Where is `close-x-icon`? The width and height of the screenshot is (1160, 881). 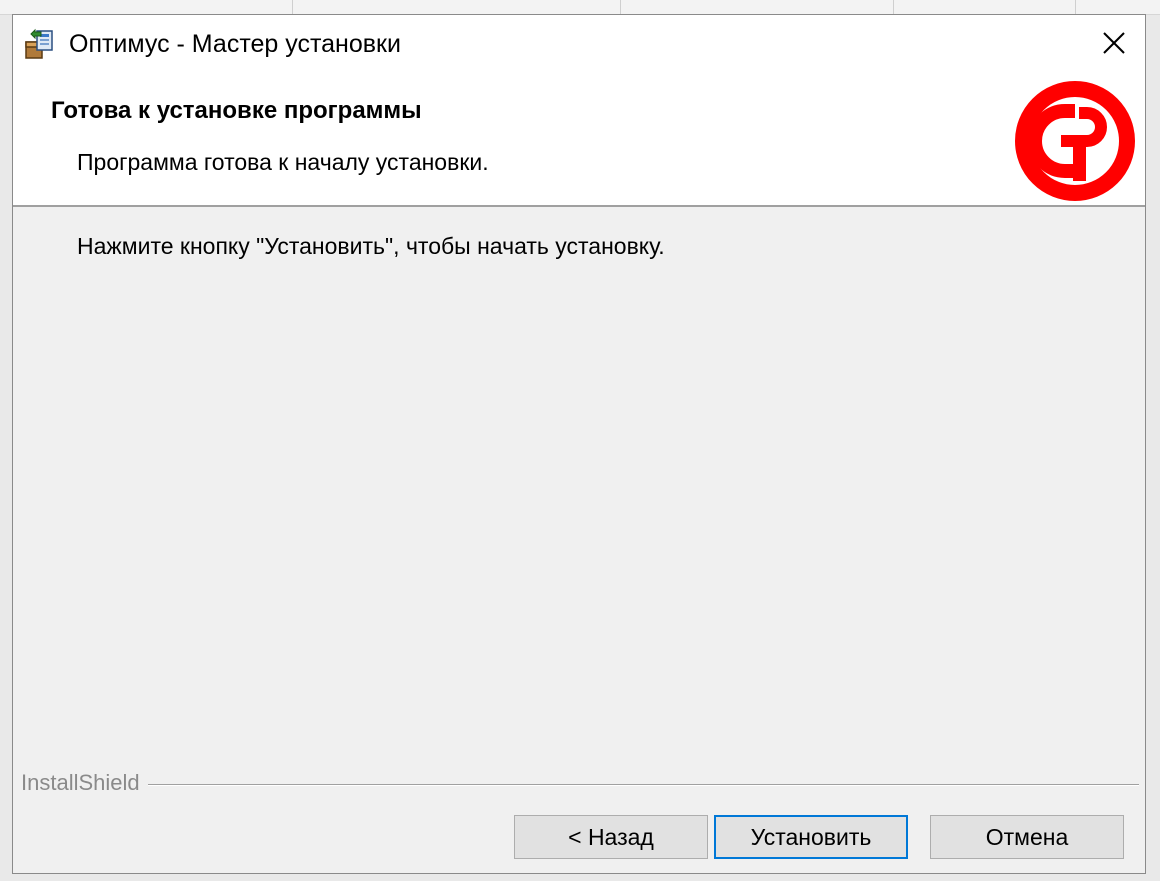 close-x-icon is located at coordinates (1114, 45).